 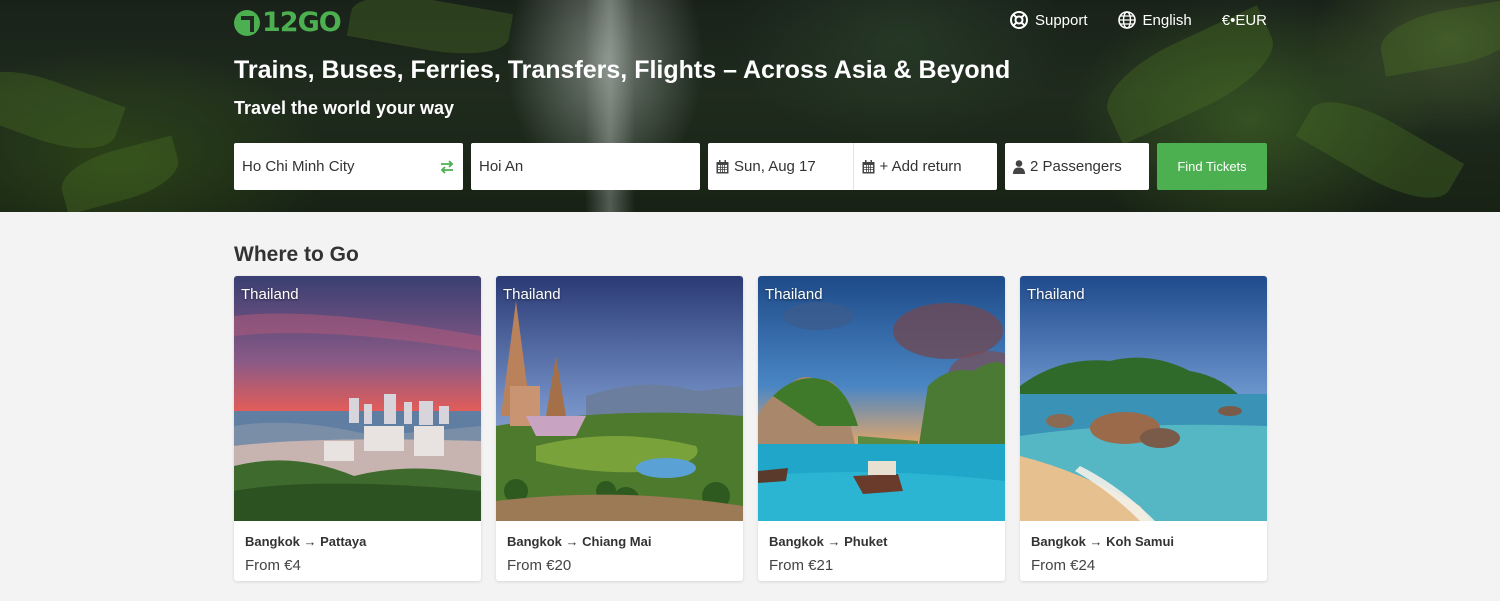 I want to click on section-title: Where to Go, so click(x=296, y=254).